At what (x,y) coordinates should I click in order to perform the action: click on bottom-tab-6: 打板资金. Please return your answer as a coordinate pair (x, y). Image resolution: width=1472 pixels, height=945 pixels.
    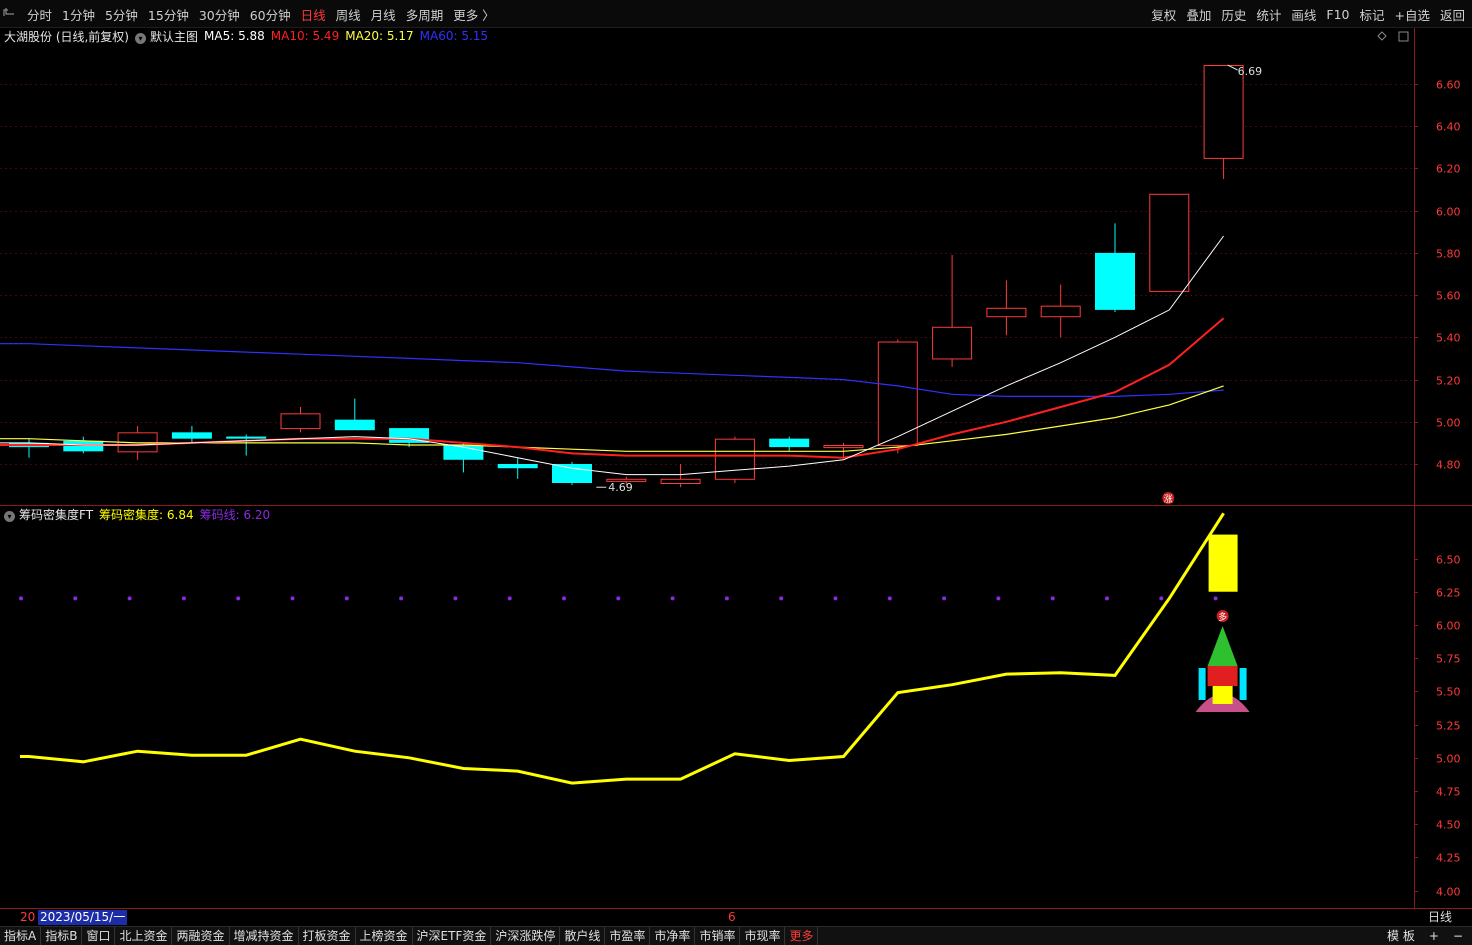
    Looking at the image, I should click on (327, 936).